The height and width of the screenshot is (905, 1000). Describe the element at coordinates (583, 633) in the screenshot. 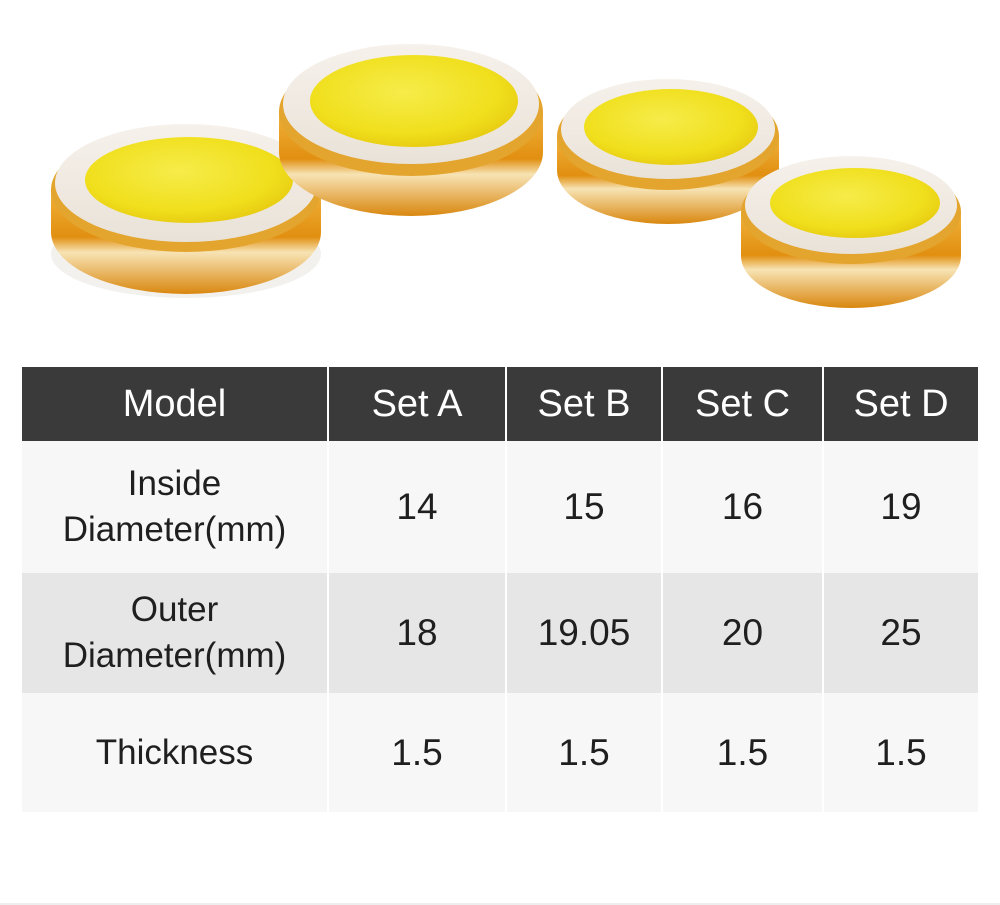

I see `table-cell: 19.05` at that location.